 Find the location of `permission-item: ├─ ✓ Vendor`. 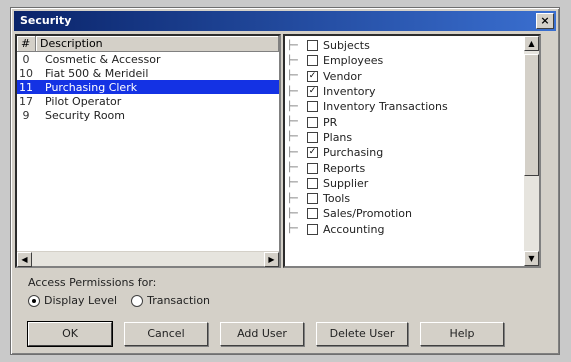

permission-item: ├─ ✓ Vendor is located at coordinates (405, 76).